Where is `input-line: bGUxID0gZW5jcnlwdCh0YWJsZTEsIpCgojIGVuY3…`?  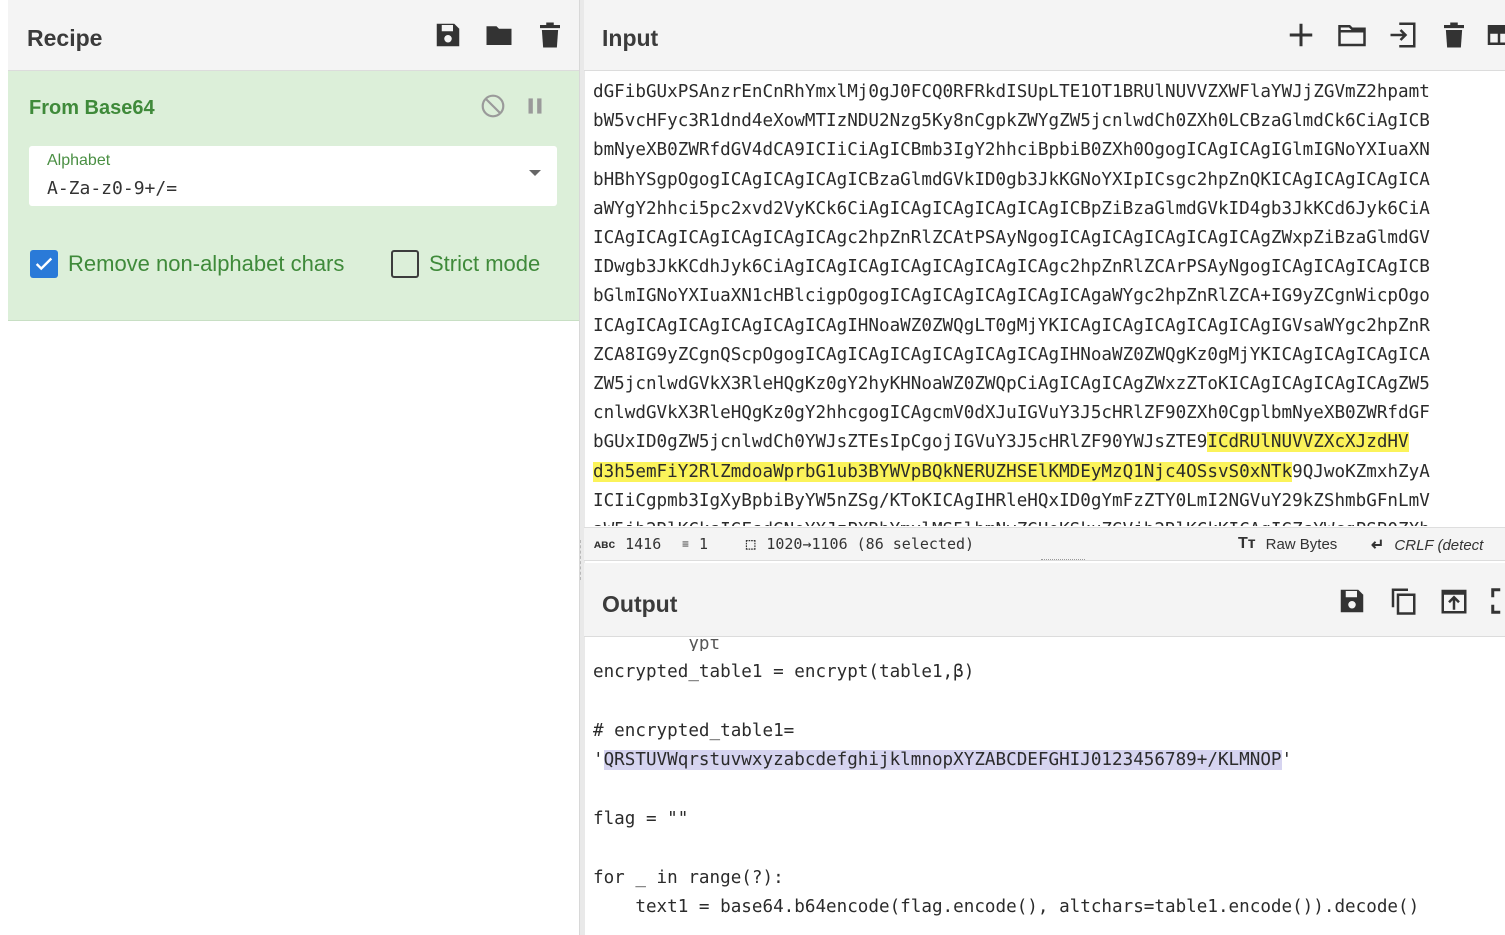 input-line: bGUxID0gZW5jcnlwdCh0YWJsZTEsIpCgojIGVuY3… is located at coordinates (1049, 442).